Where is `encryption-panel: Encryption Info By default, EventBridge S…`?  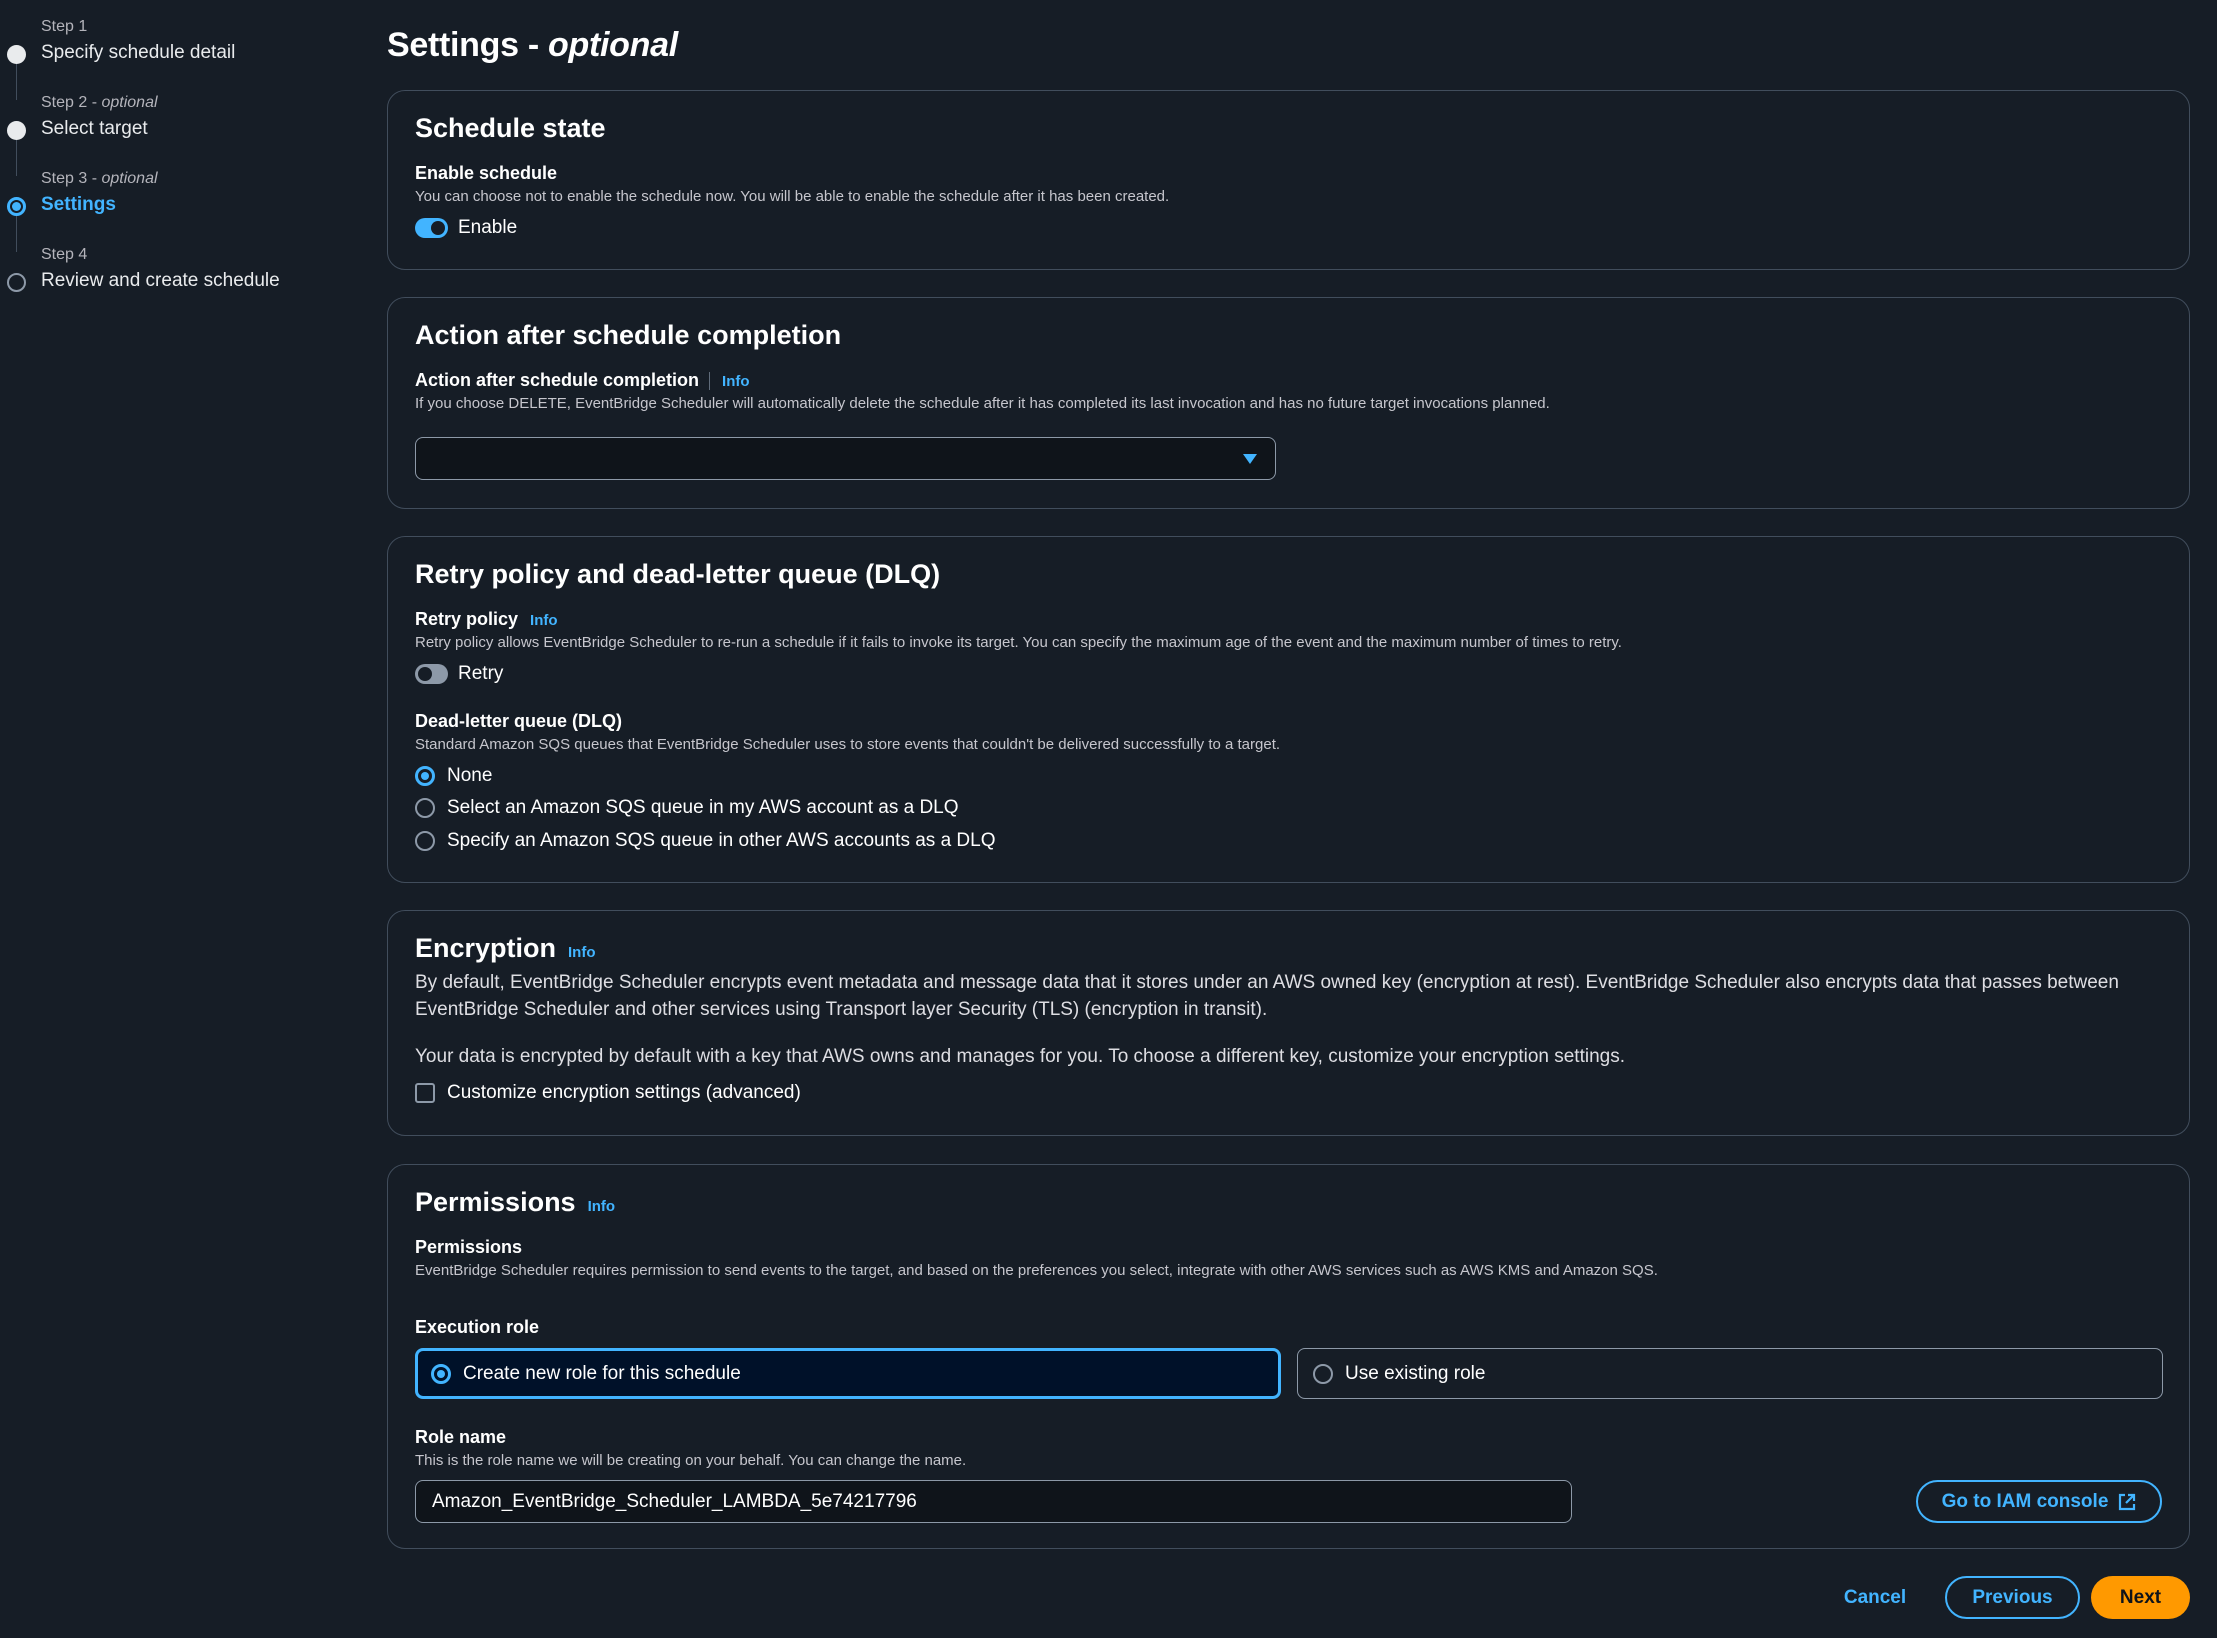 encryption-panel: Encryption Info By default, EventBridge S… is located at coordinates (1288, 1023).